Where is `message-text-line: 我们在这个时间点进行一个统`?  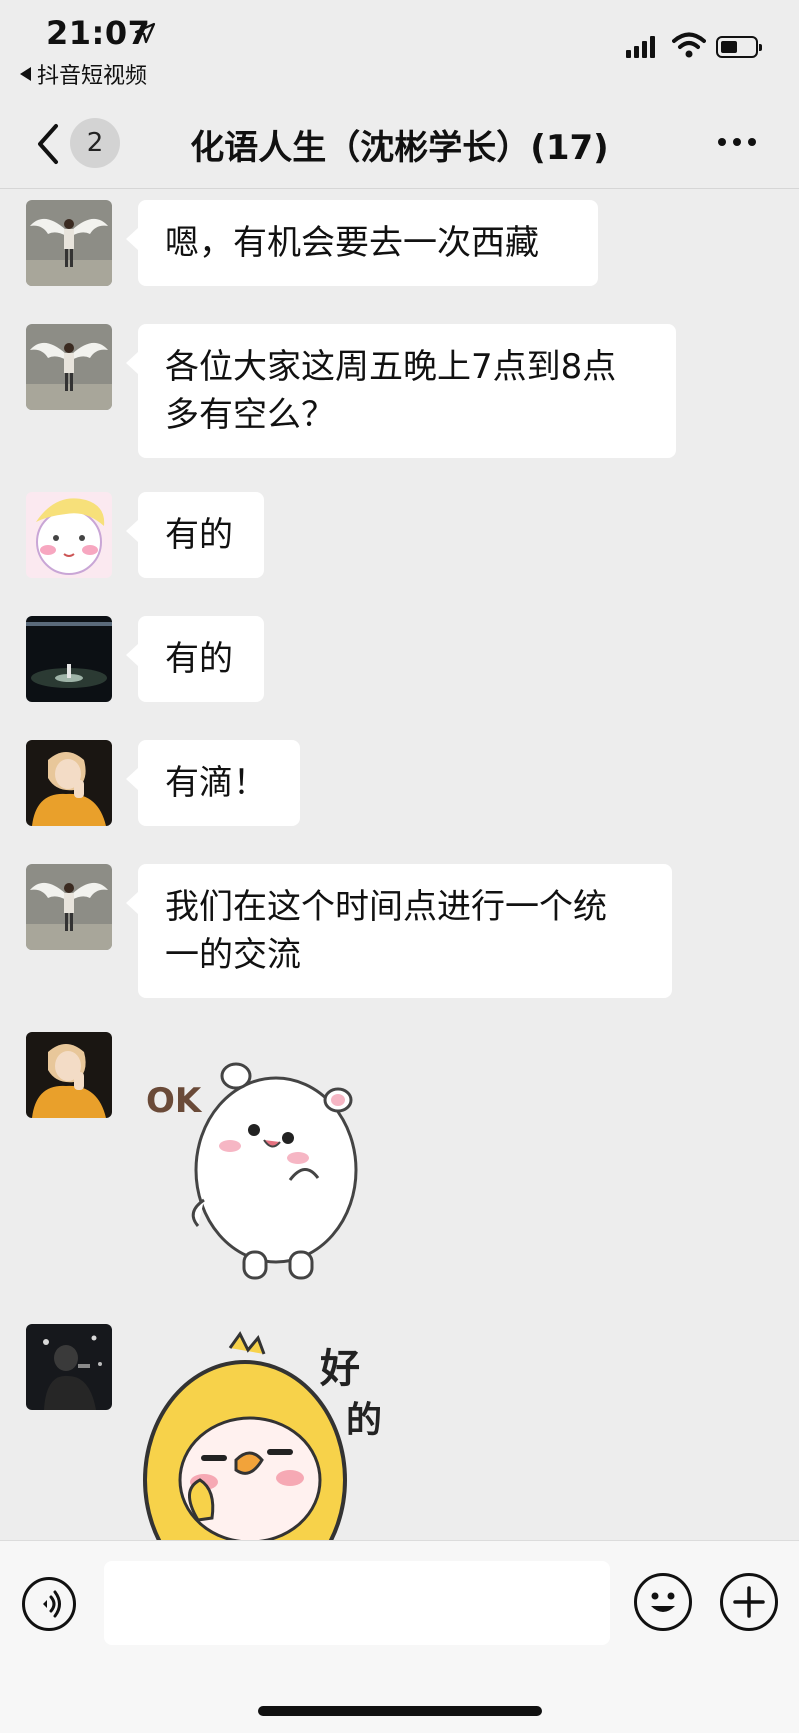
message-text-line: 我们在这个时间点进行一个统 is located at coordinates (386, 907).